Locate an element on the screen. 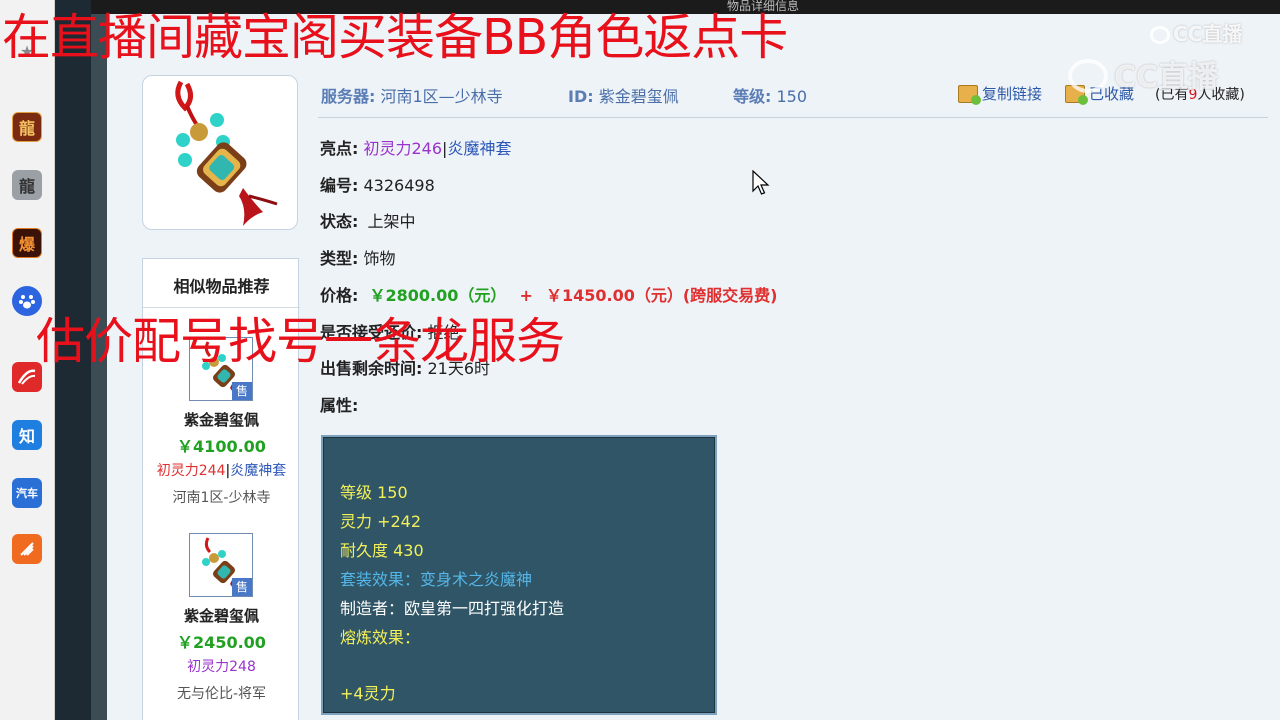 The width and height of the screenshot is (1280, 720). mouse-cursor-icon is located at coordinates (761, 182).